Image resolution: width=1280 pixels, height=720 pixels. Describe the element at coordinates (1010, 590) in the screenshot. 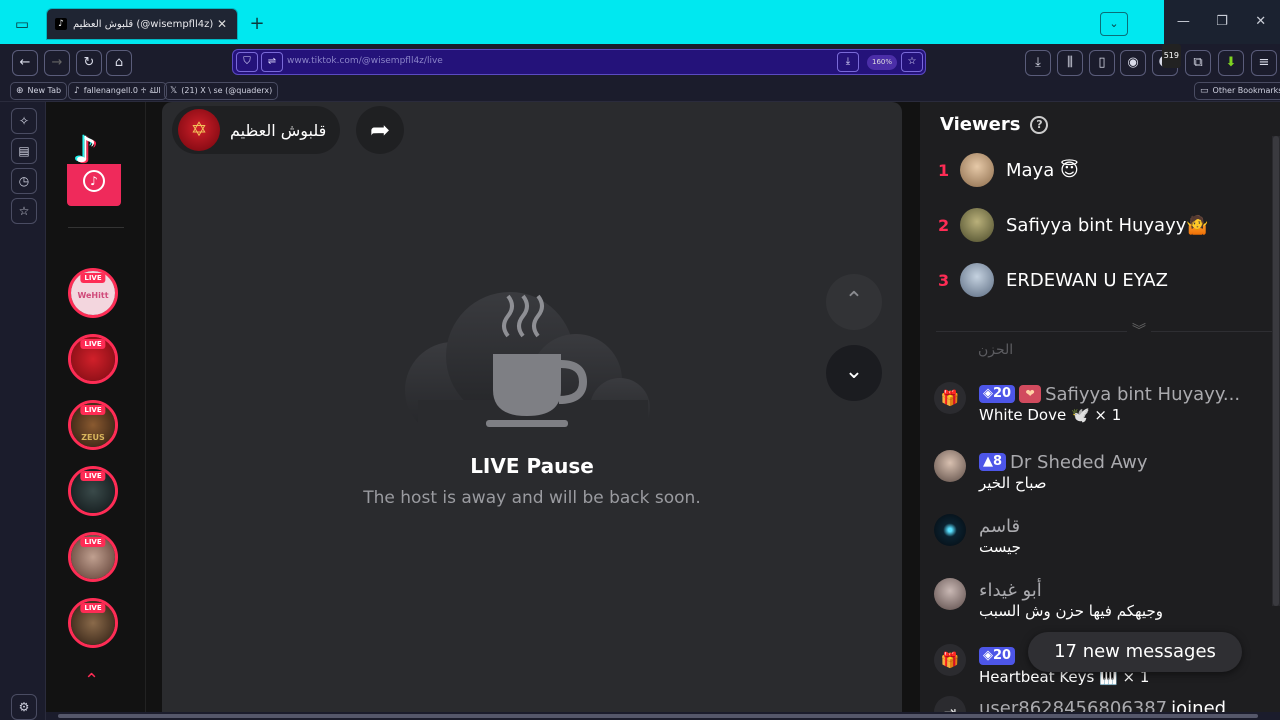

I see `chat-username: أبو غيداء` at that location.